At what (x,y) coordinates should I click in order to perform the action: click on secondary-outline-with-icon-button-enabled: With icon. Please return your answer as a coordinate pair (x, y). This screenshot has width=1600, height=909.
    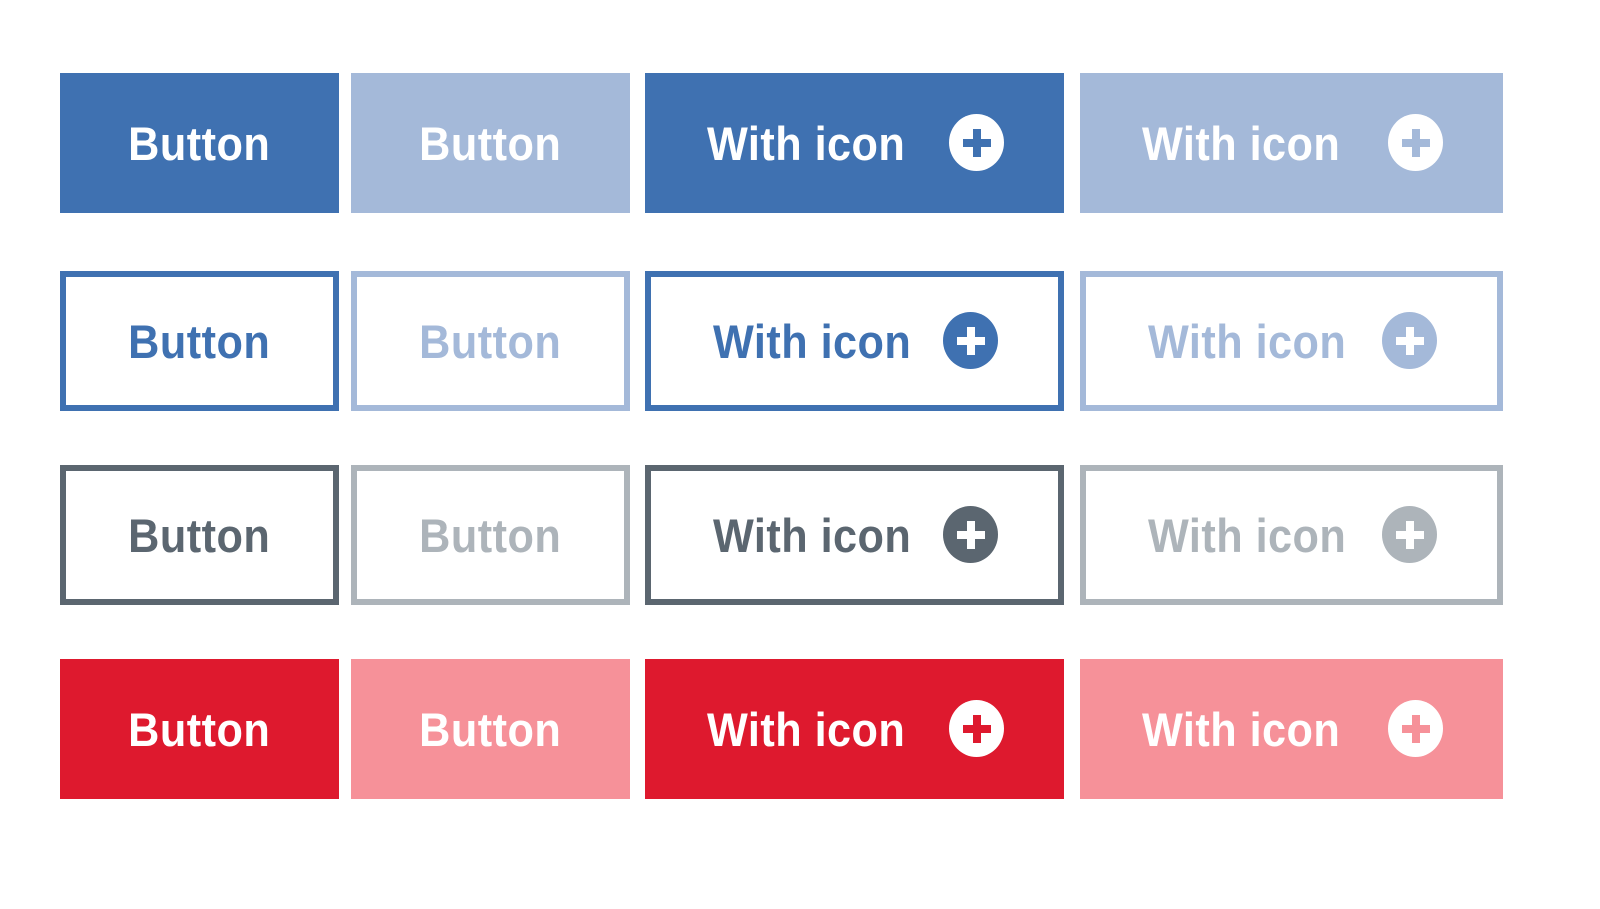
    Looking at the image, I should click on (854, 535).